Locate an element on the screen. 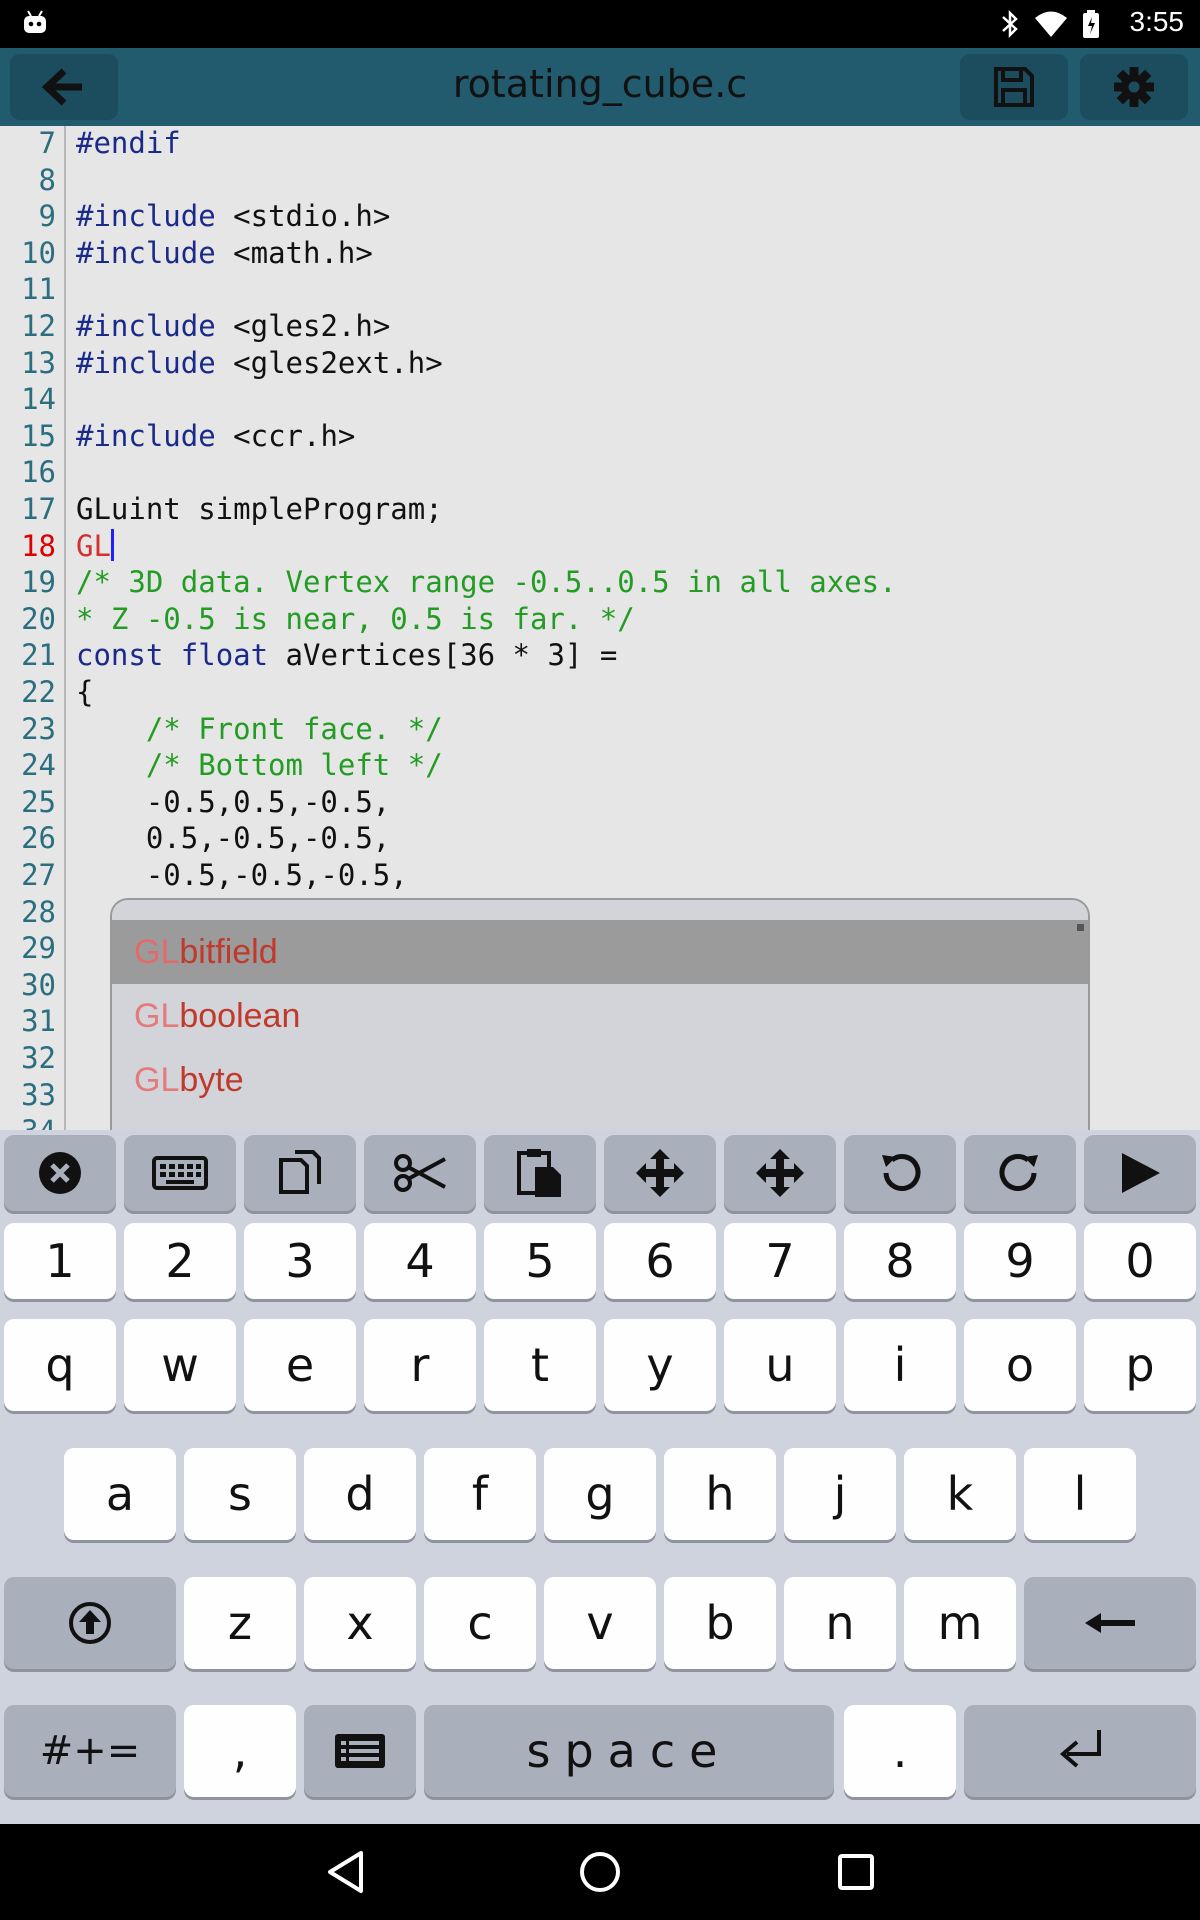  key-a: a is located at coordinates (120, 1494).